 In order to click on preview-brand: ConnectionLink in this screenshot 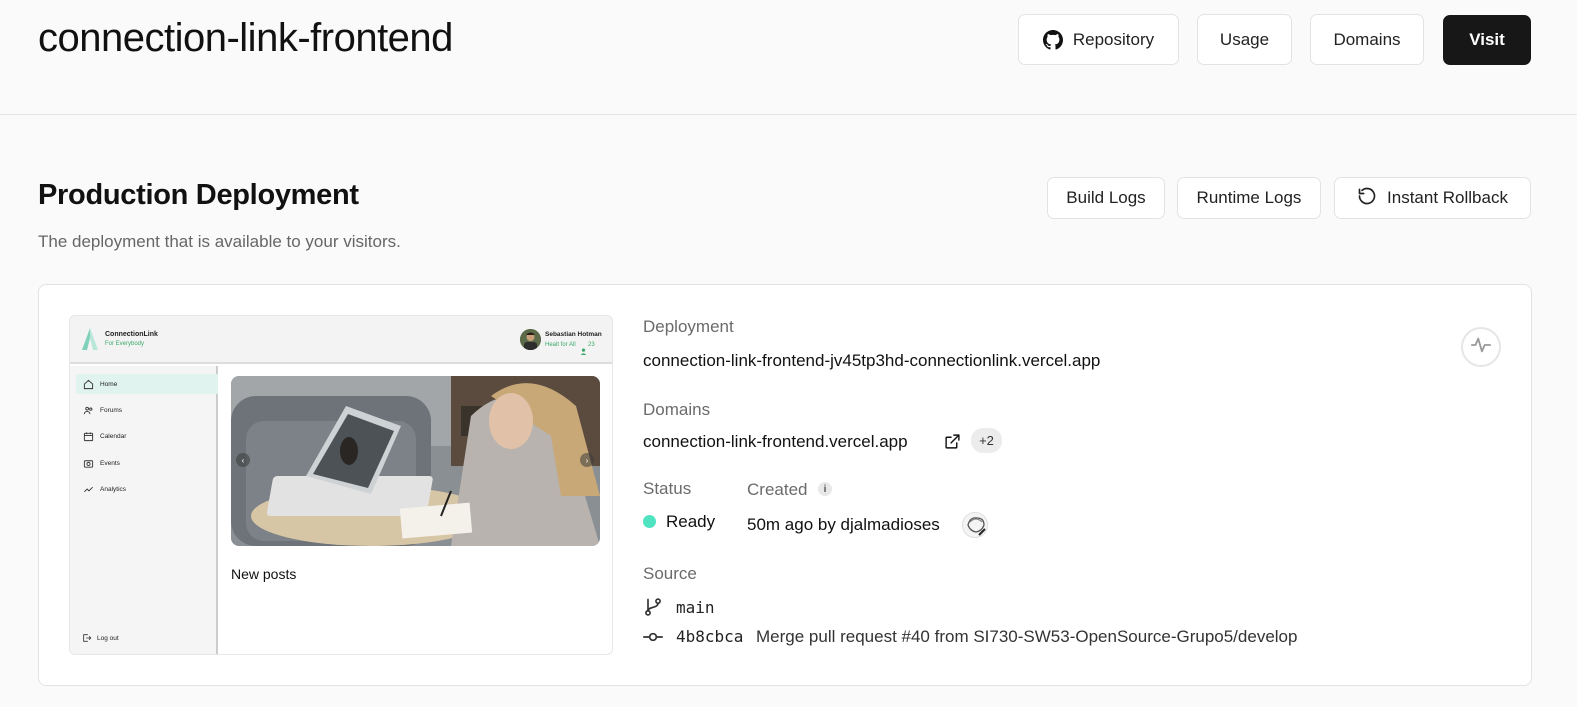, I will do `click(131, 334)`.